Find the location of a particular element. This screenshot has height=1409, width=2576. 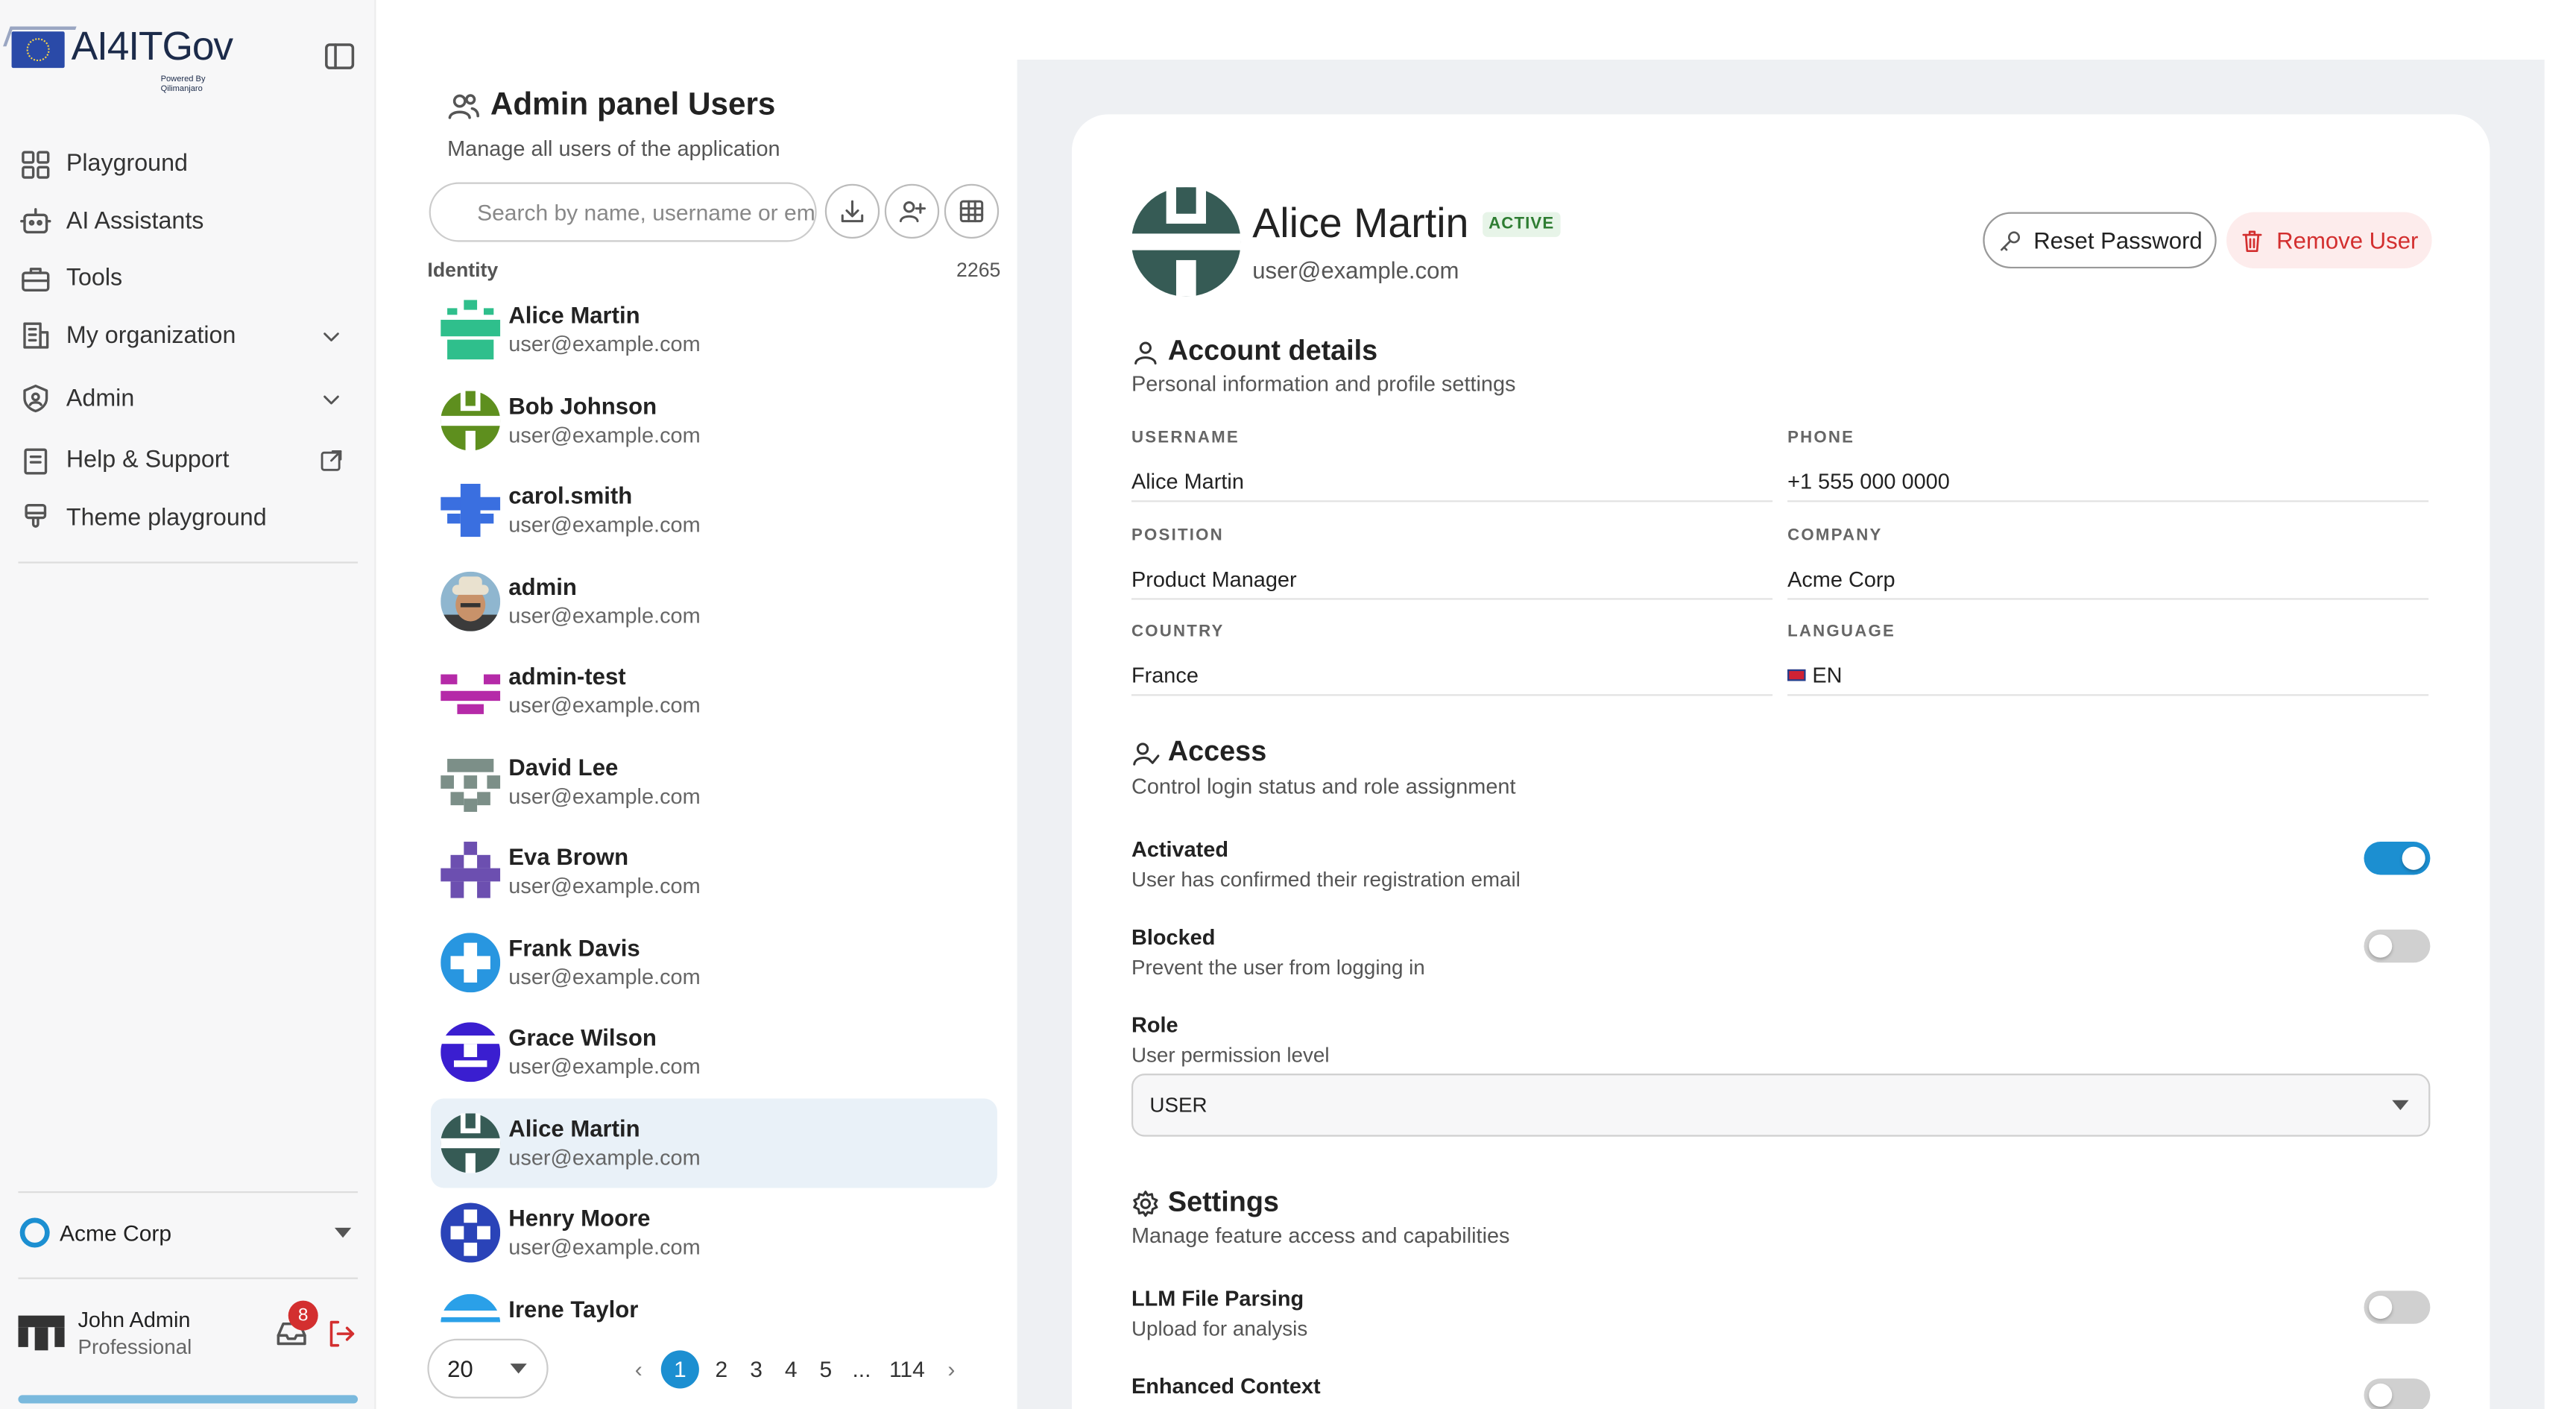

user-list-name: Henry Moore is located at coordinates (579, 1218).